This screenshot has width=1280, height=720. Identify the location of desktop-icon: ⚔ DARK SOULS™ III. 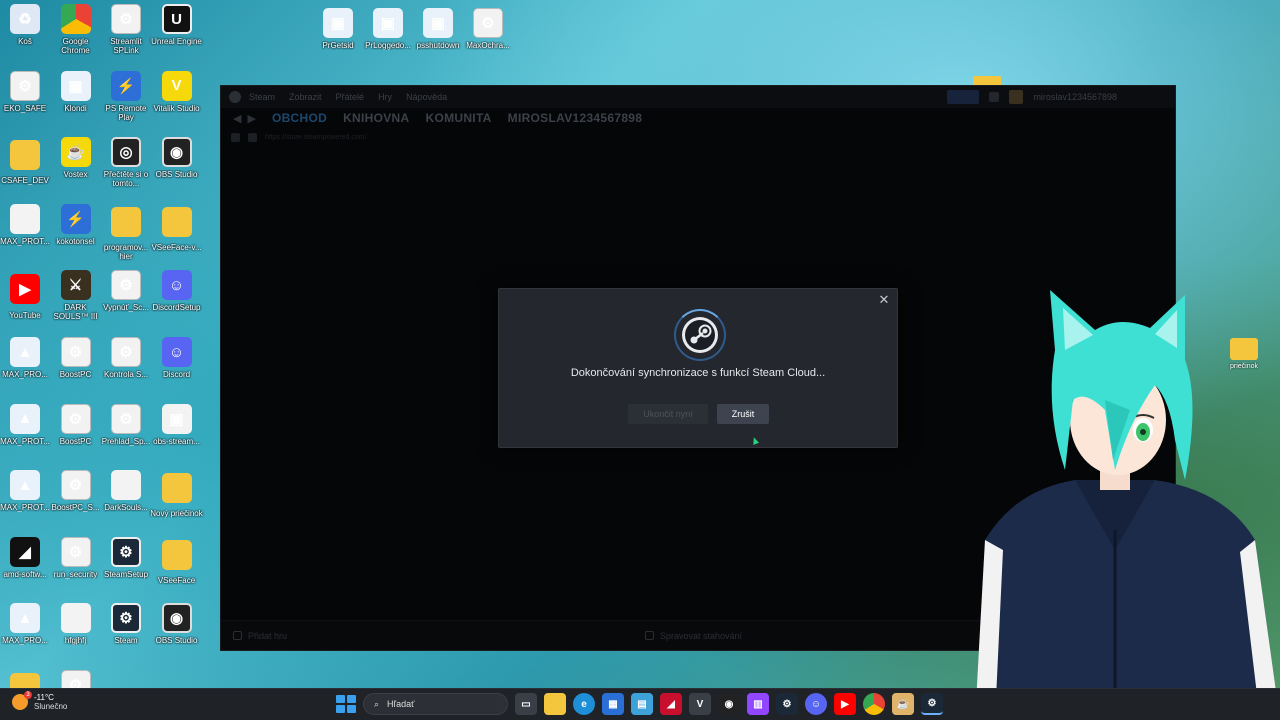
(76, 301).